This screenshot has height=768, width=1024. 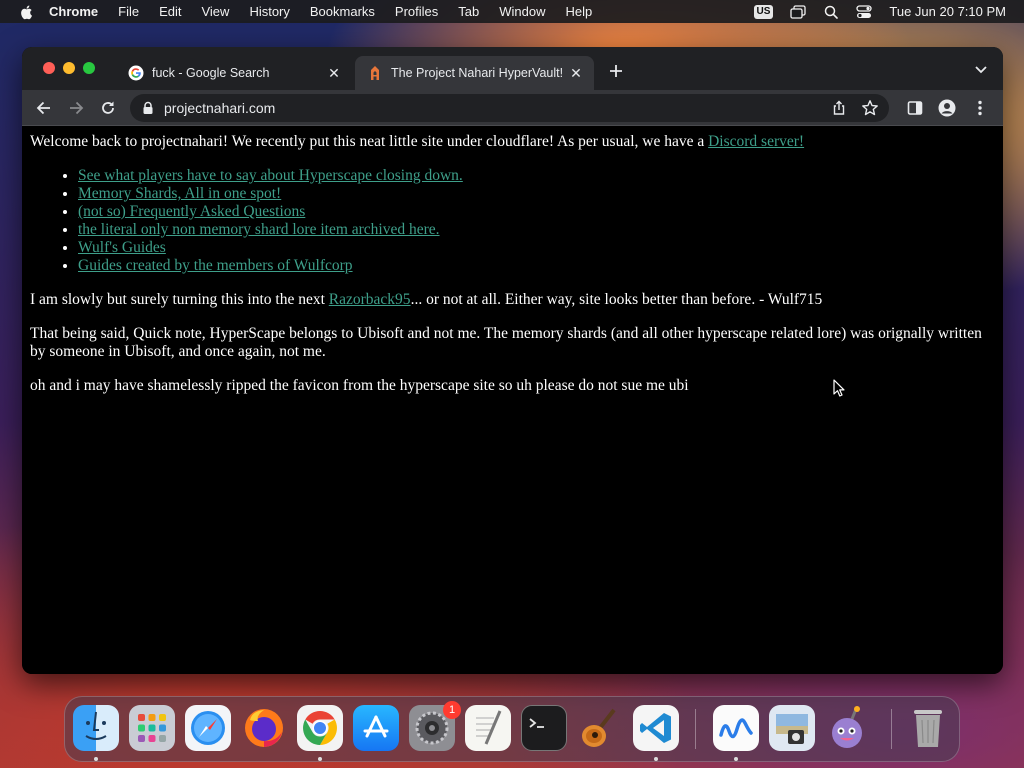 I want to click on chrome-menu-kebab-icon, so click(x=980, y=108).